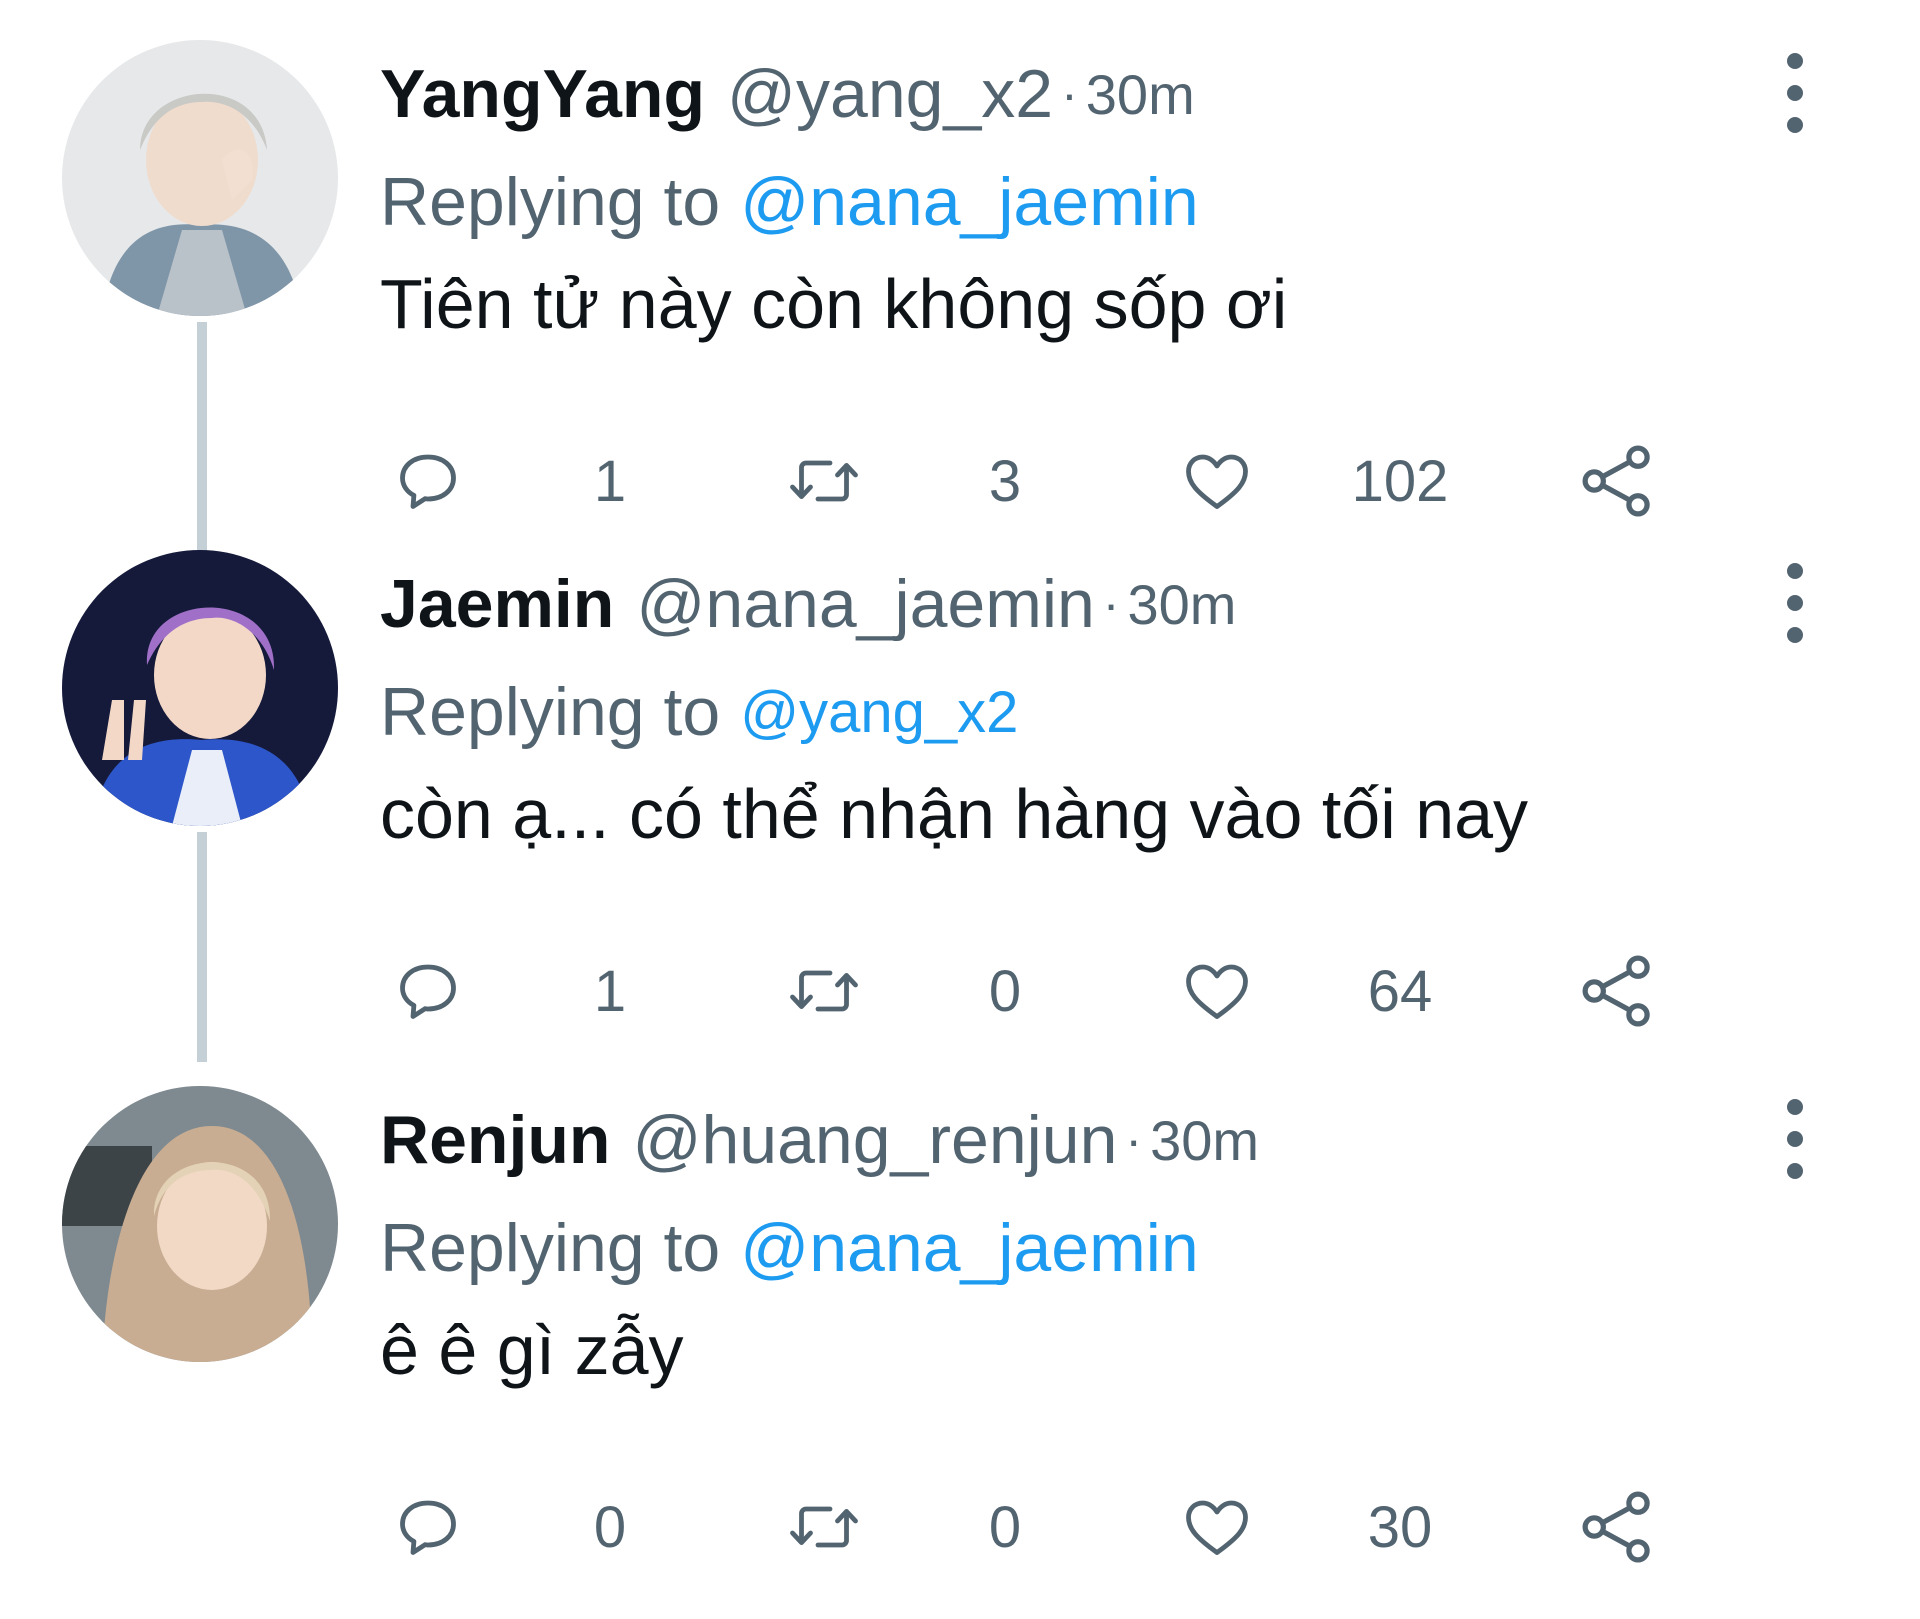 The width and height of the screenshot is (1920, 1619). What do you see at coordinates (610, 1527) in the screenshot?
I see `reply-count: 0` at bounding box center [610, 1527].